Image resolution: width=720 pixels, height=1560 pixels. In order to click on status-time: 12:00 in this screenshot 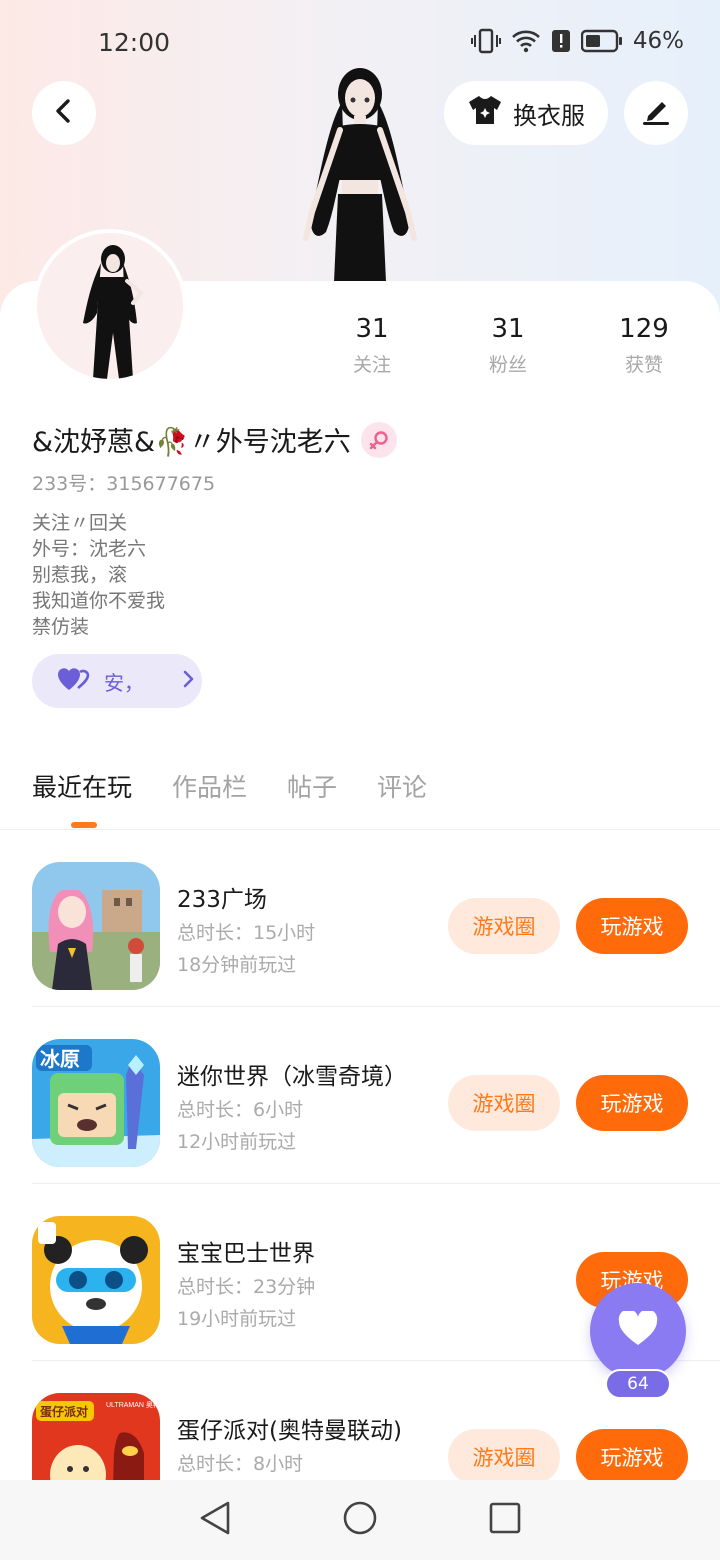, I will do `click(134, 42)`.